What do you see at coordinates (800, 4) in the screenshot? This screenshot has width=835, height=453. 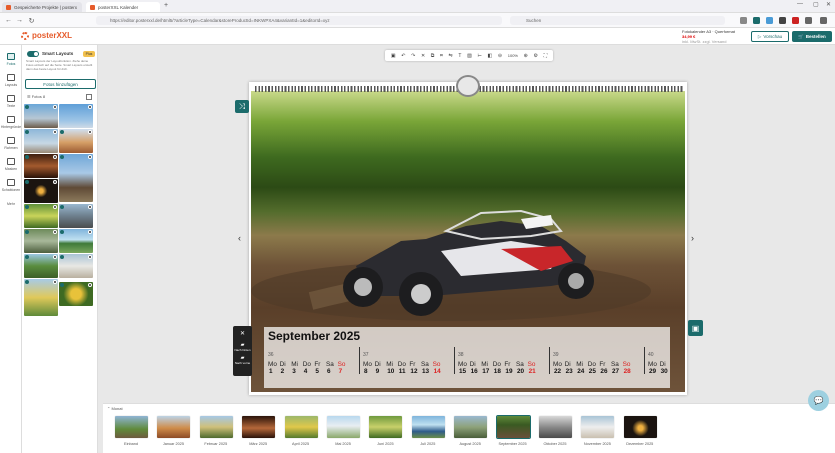 I see `minimize-icon: —` at bounding box center [800, 4].